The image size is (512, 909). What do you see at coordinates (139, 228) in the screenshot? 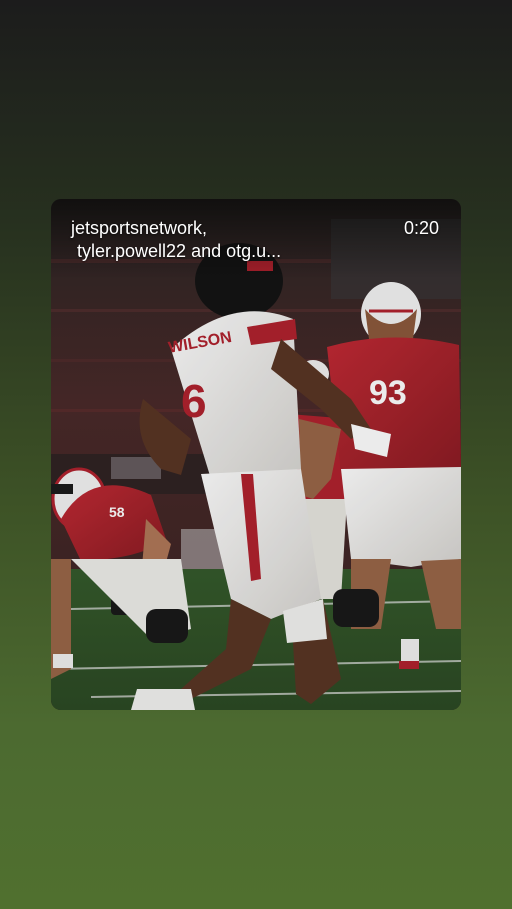
I see `accounts-line-1: jetsportsnetwork,` at bounding box center [139, 228].